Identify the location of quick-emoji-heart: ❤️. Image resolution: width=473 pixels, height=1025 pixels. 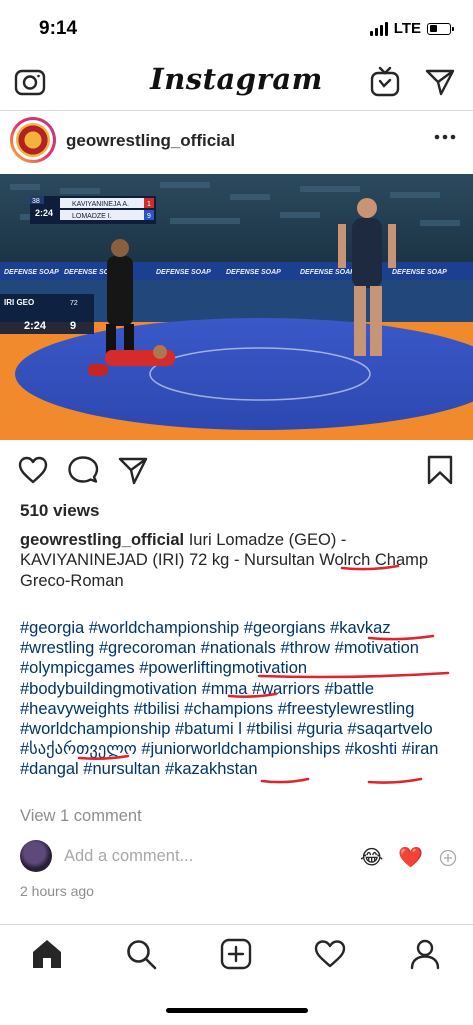
(410, 857).